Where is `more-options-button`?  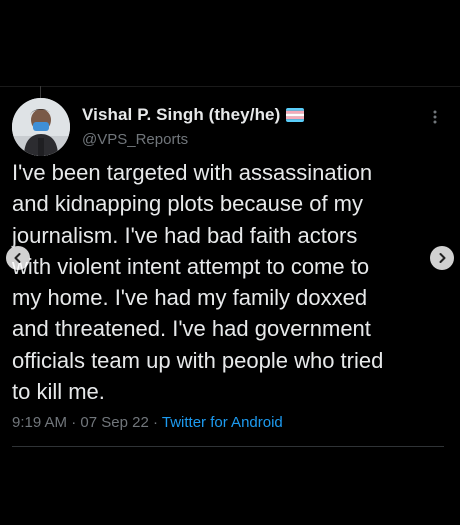 more-options-button is located at coordinates (435, 117).